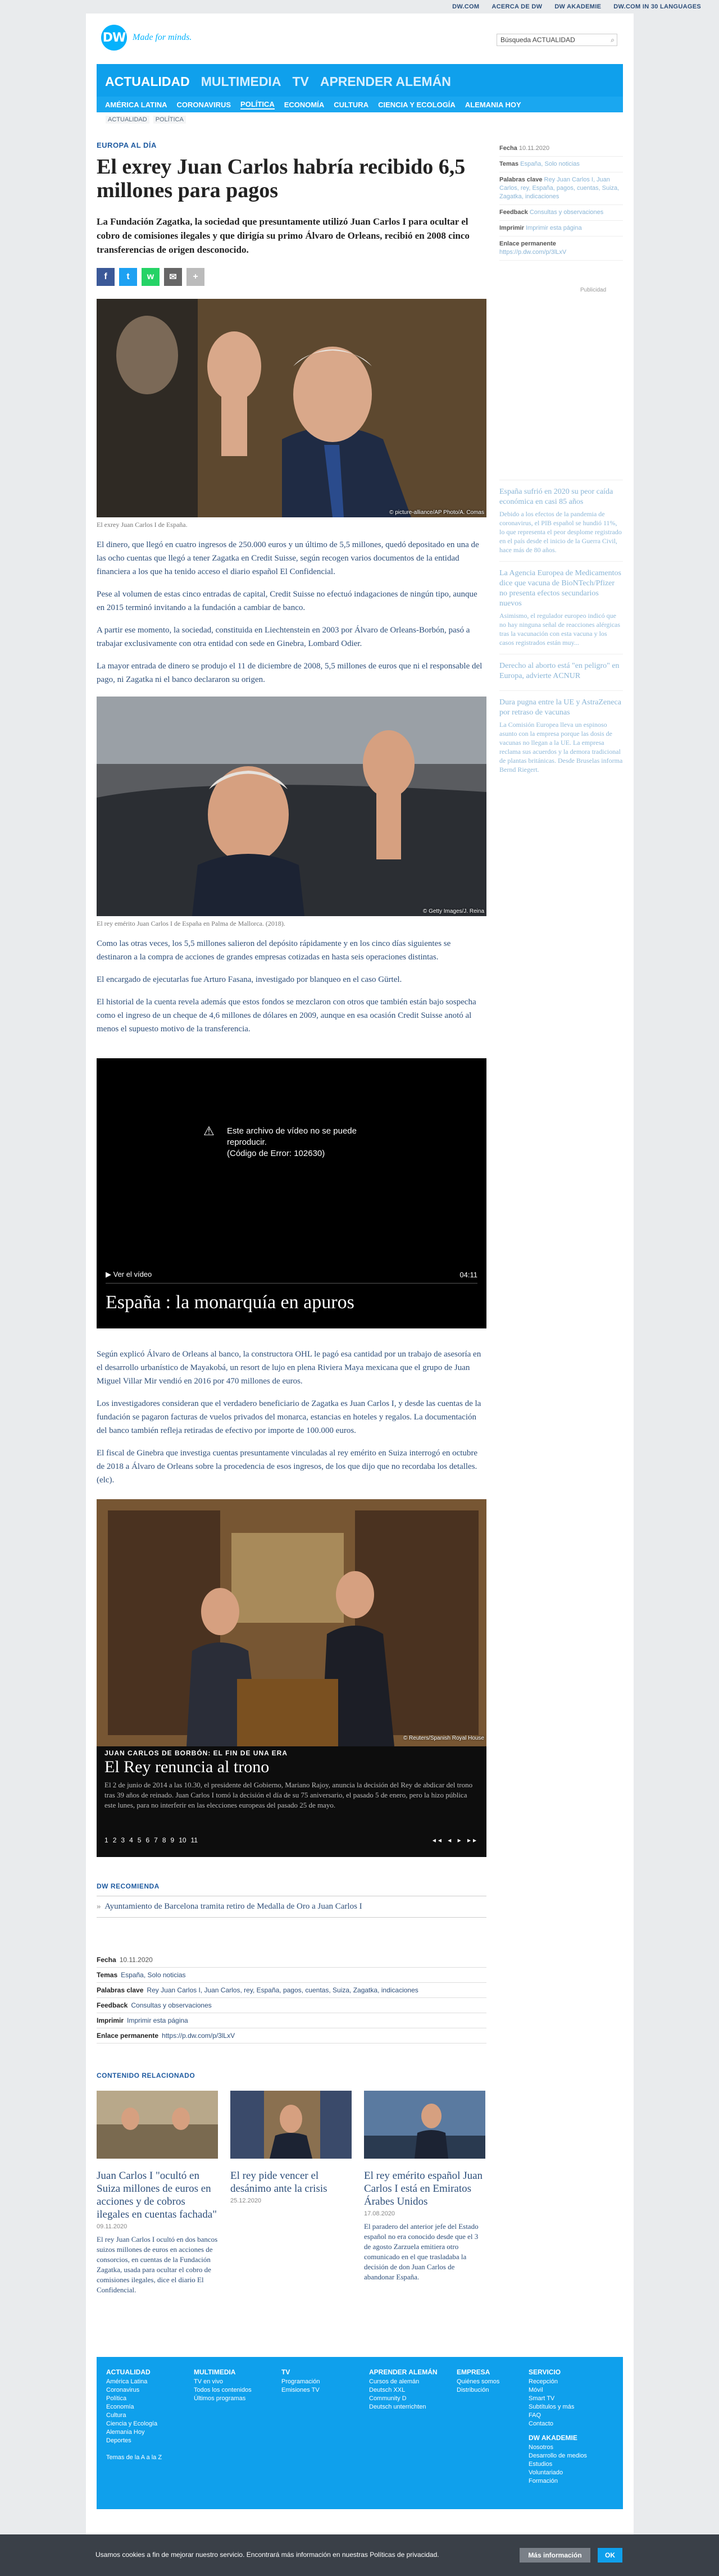 The height and width of the screenshot is (2576, 719). What do you see at coordinates (565, 2415) in the screenshot?
I see `footer-link: FAQ` at bounding box center [565, 2415].